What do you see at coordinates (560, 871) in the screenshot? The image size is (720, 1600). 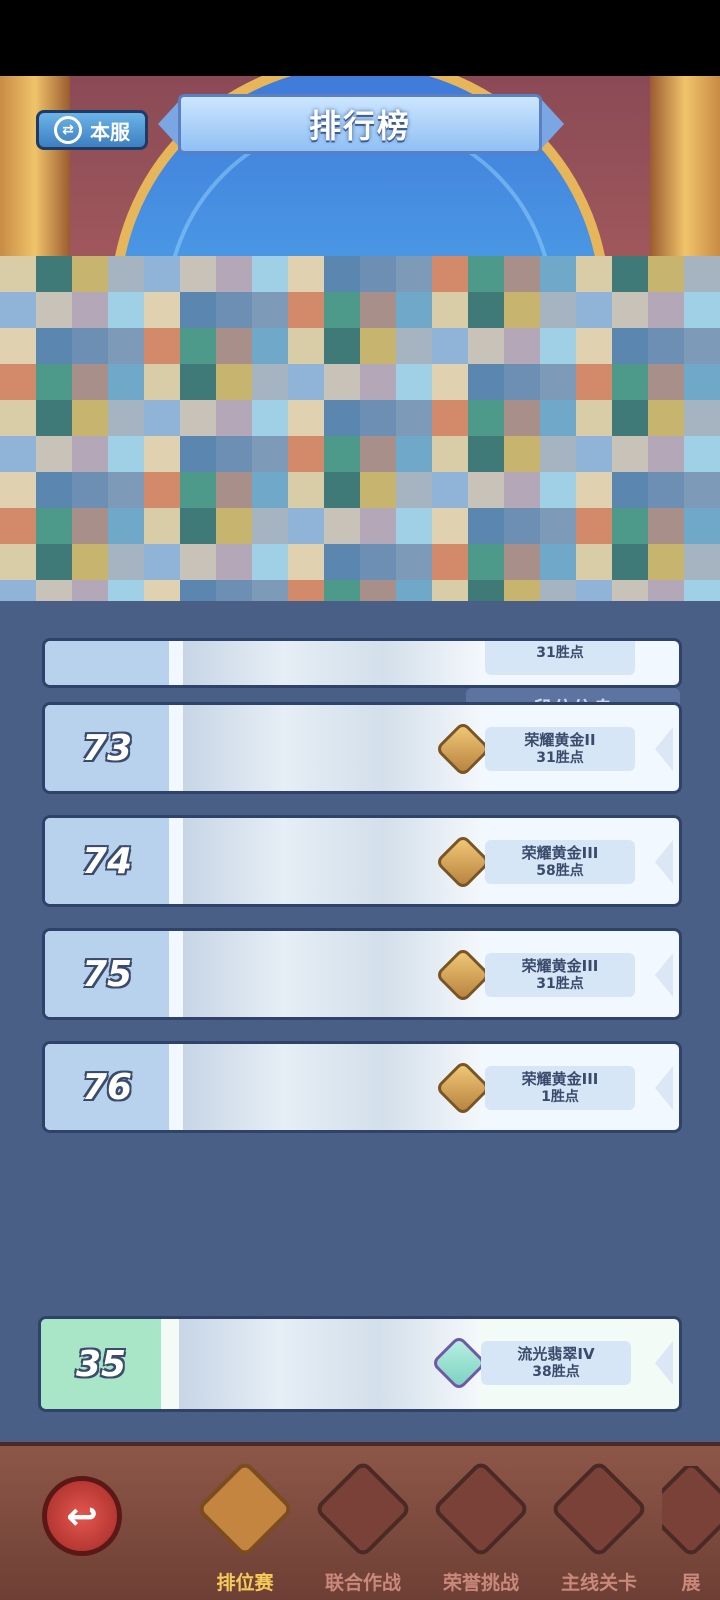 I see `rank-points: 58胜点` at bounding box center [560, 871].